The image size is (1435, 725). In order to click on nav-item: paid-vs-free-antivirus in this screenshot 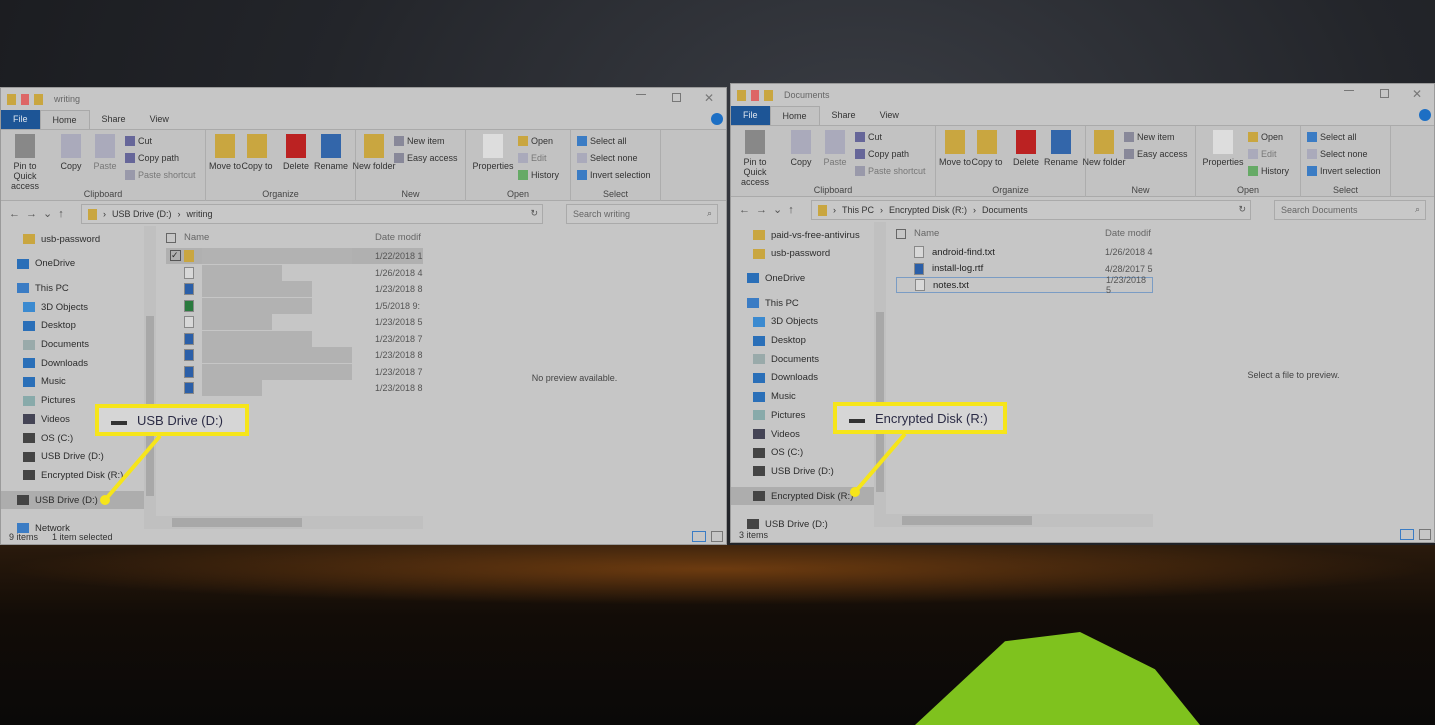, I will do `click(802, 235)`.